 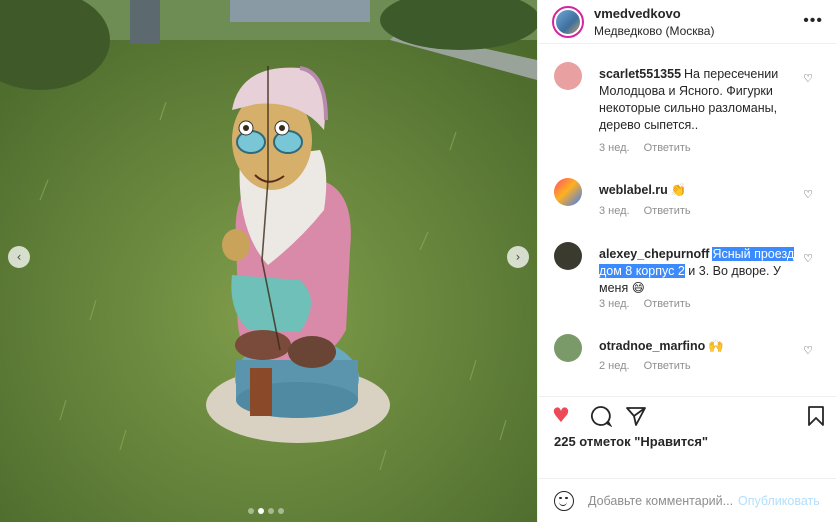 I want to click on comment-input, so click(x=662, y=500).